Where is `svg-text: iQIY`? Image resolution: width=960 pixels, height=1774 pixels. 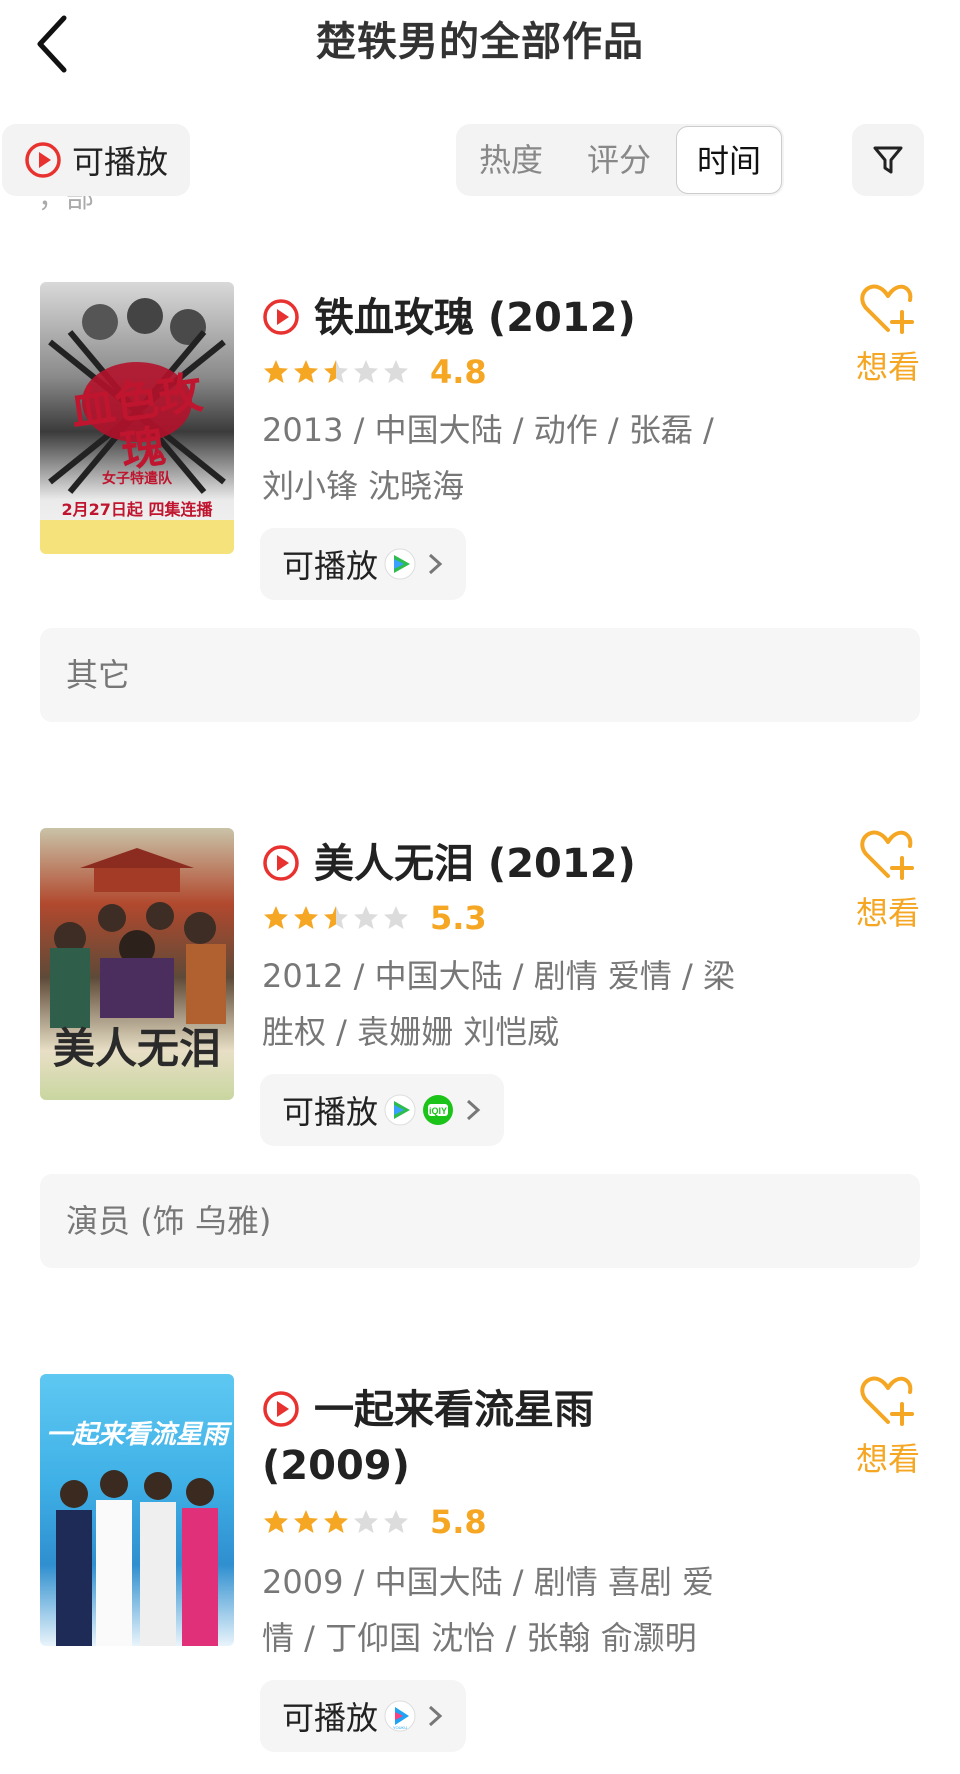 svg-text: iQIY is located at coordinates (438, 1111).